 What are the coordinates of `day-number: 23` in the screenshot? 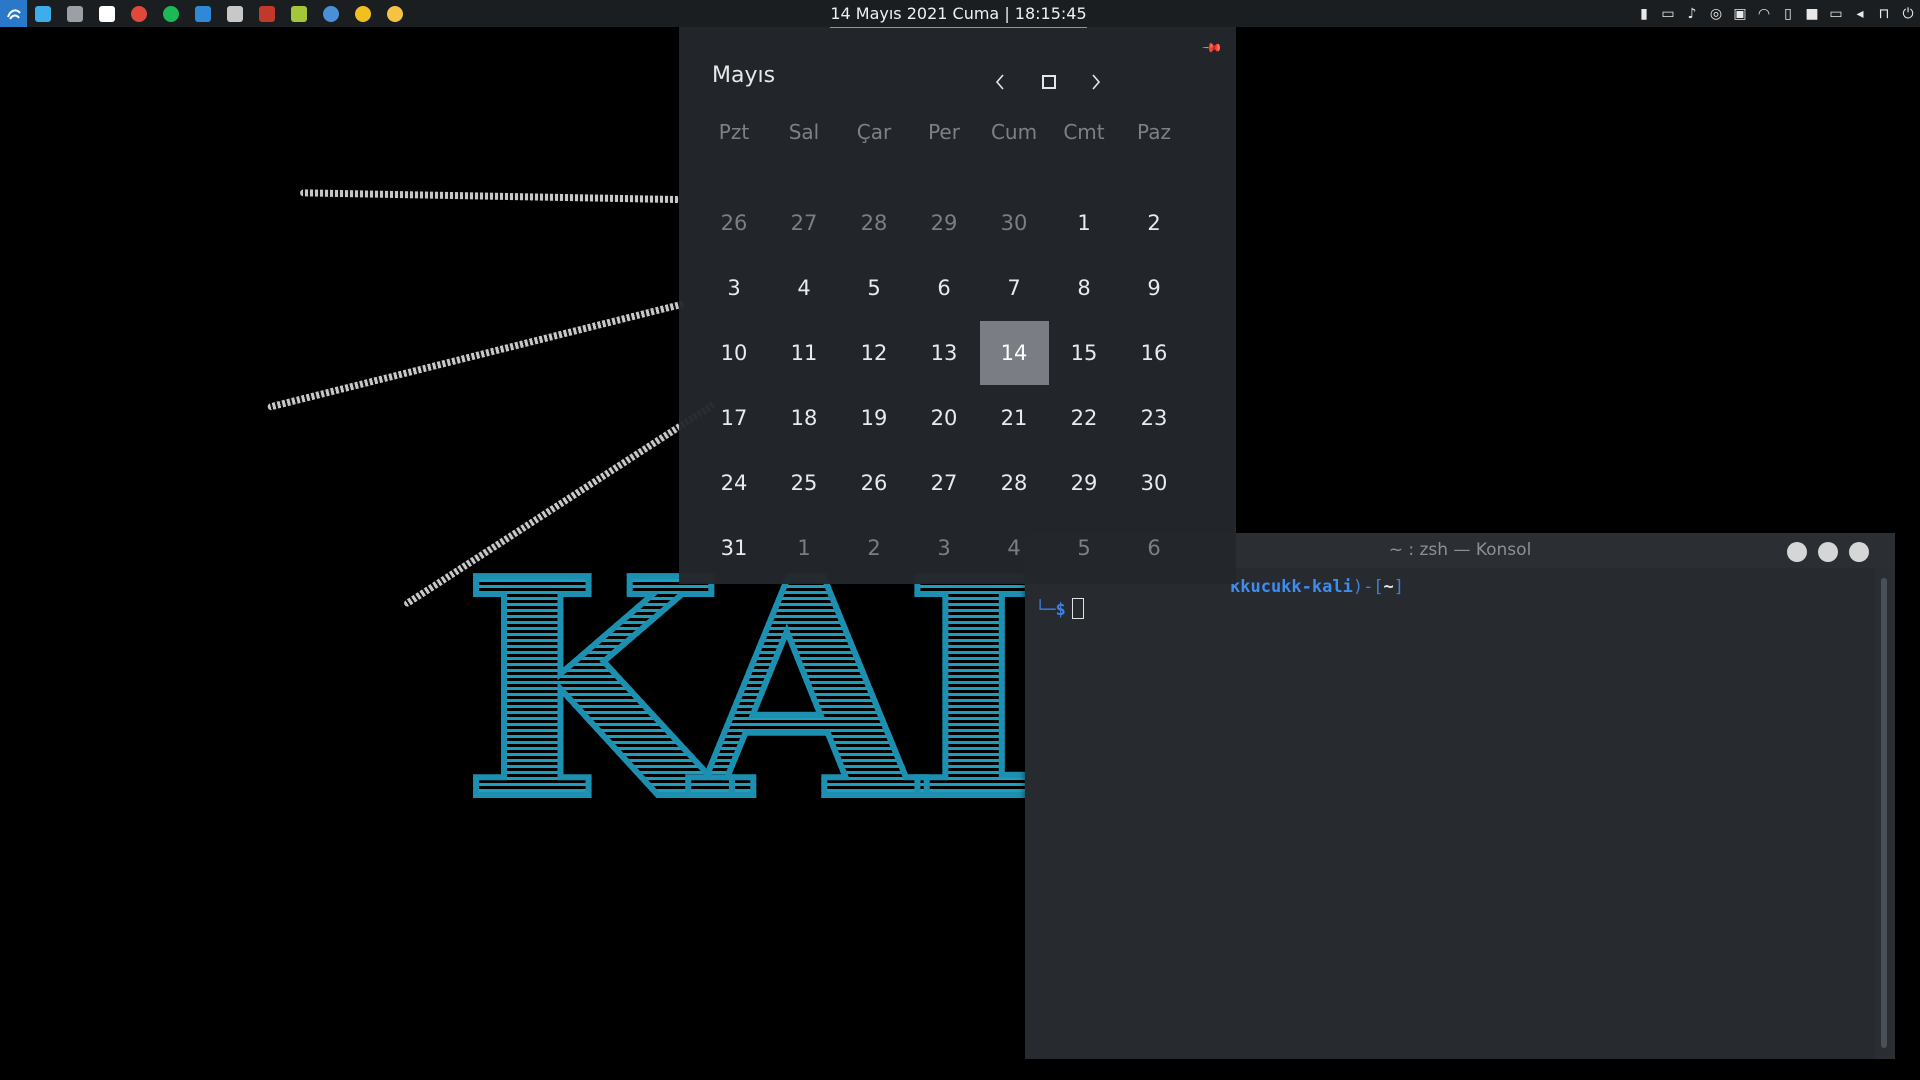 It's located at (1154, 417).